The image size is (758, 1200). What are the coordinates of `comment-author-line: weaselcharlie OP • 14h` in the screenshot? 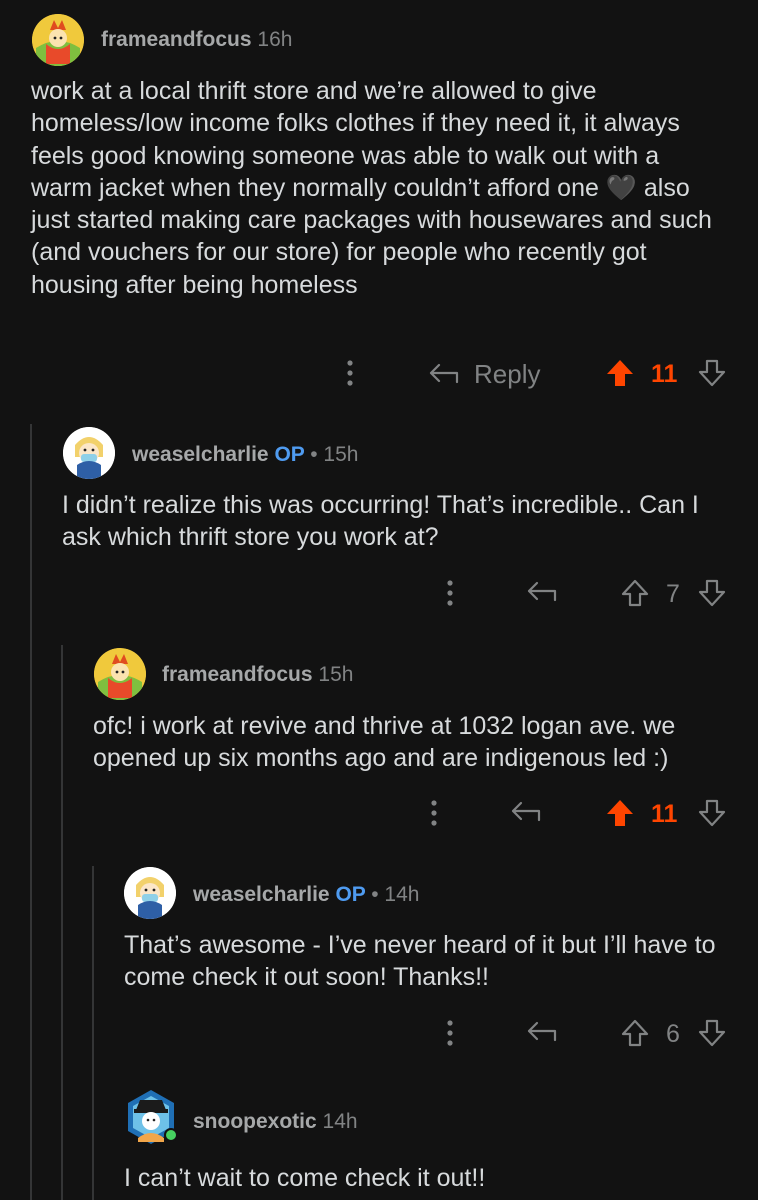 It's located at (306, 895).